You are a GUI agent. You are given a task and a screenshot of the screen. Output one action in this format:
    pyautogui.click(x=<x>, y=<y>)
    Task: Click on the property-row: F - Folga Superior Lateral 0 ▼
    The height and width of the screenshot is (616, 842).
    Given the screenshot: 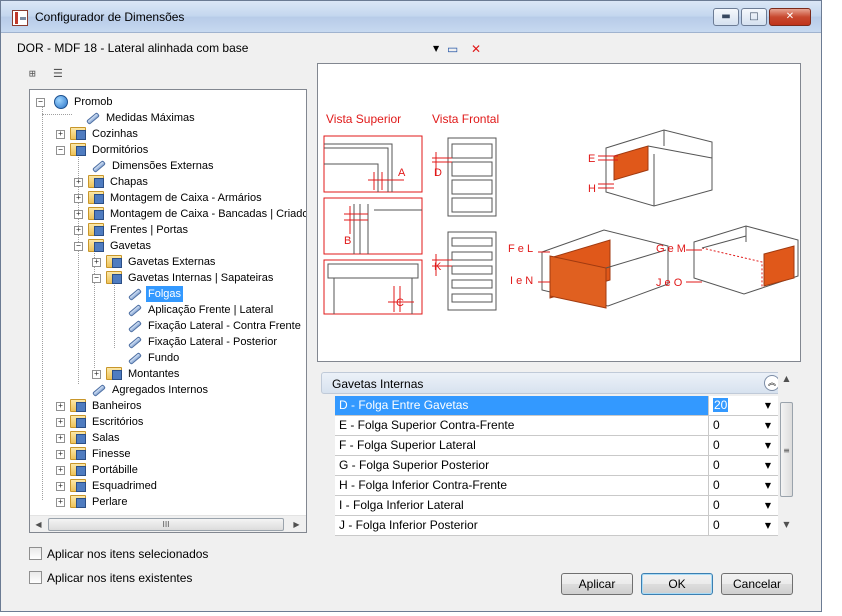 What is the action you would take?
    pyautogui.click(x=556, y=446)
    